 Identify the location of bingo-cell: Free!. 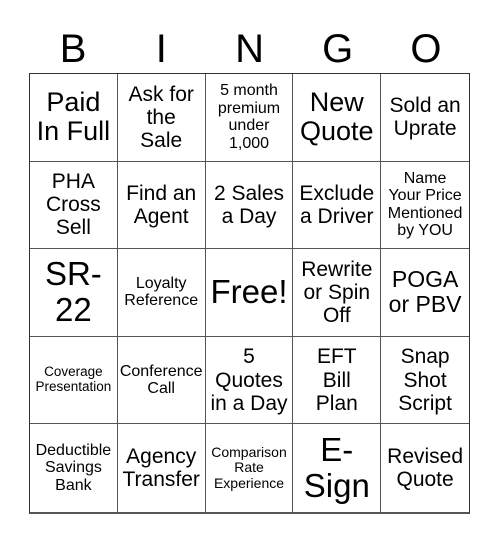
(249, 293).